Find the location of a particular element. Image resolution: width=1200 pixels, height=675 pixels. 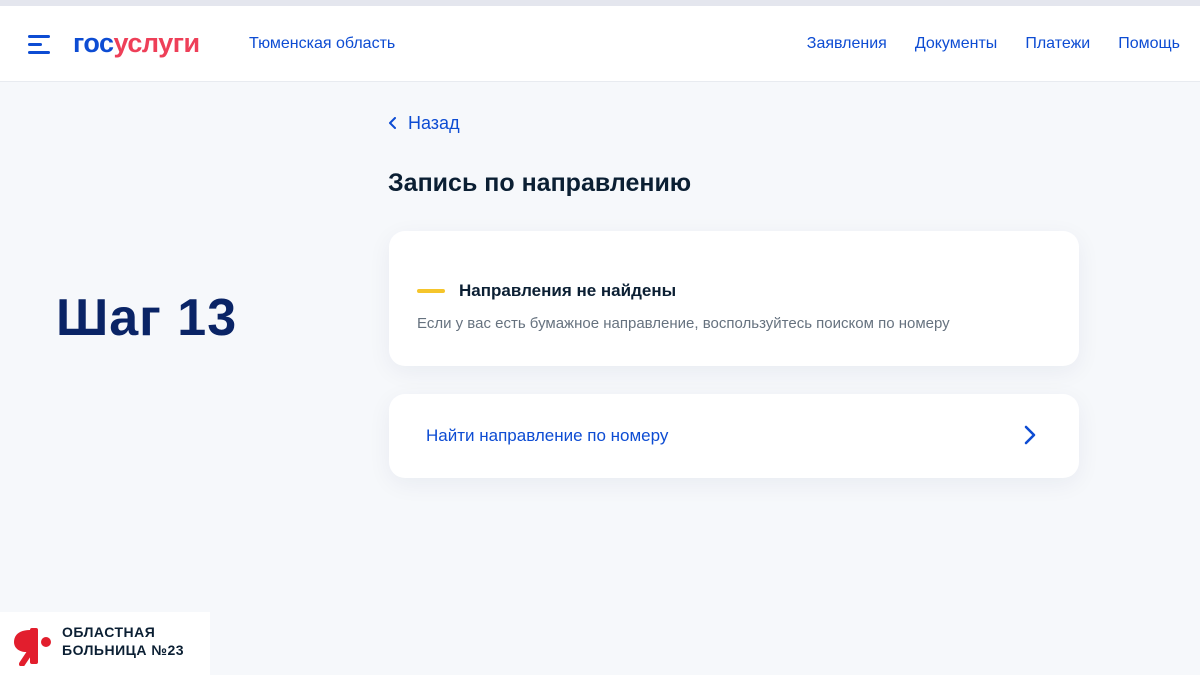

logo-part-gos: гос is located at coordinates (93, 43).